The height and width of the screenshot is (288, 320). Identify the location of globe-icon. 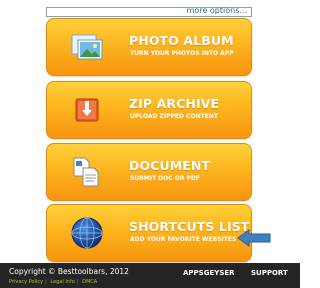
(87, 233).